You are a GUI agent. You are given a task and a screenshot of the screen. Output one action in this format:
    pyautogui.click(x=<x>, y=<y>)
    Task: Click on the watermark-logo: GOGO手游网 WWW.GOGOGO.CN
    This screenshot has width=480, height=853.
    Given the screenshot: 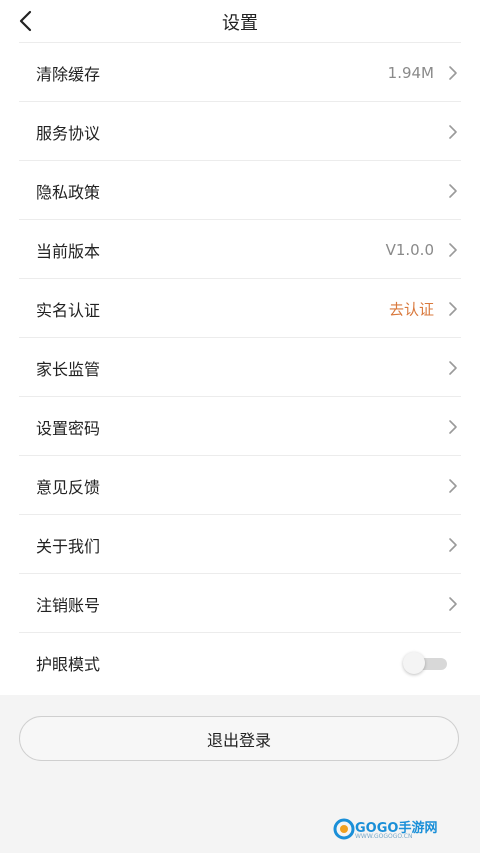 What is the action you would take?
    pyautogui.click(x=393, y=829)
    